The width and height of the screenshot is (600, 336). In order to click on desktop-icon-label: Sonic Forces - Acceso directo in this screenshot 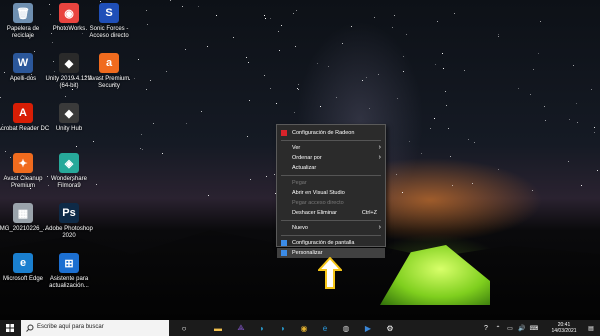, I will do `click(109, 32)`.